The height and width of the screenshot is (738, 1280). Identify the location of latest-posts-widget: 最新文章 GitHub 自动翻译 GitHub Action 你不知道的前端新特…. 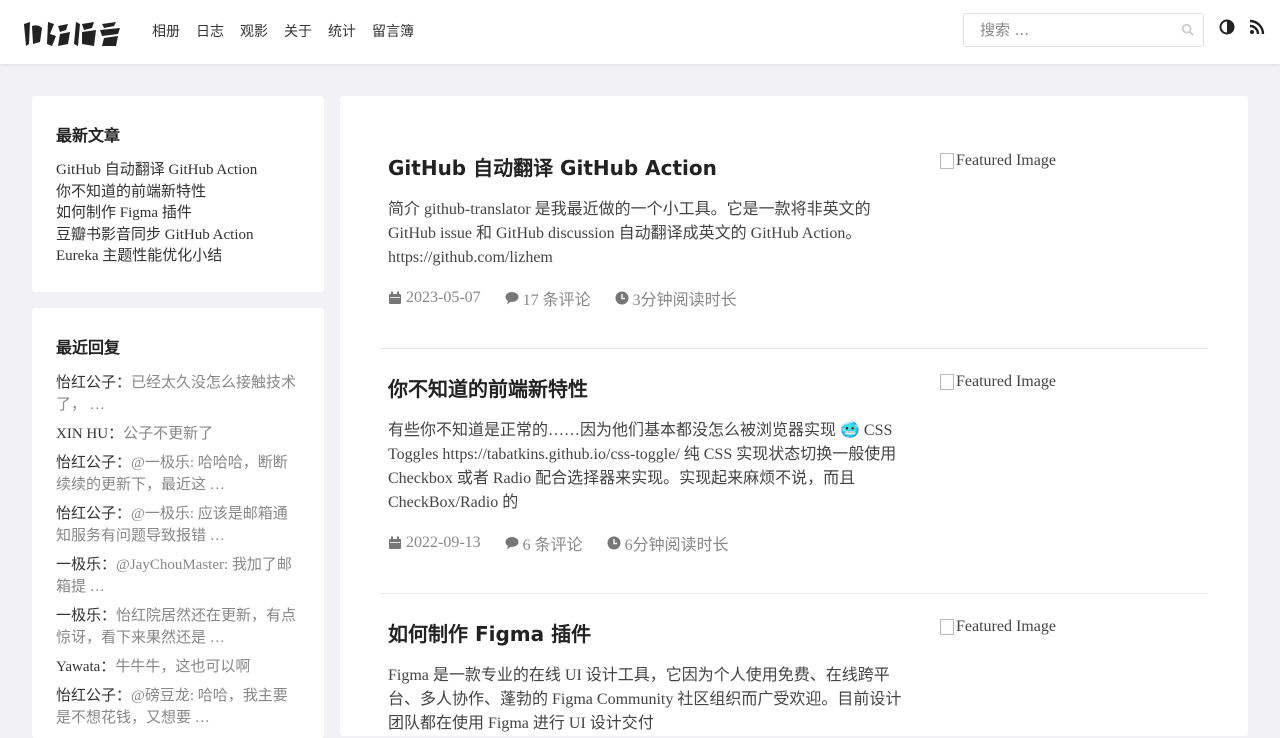
(178, 194).